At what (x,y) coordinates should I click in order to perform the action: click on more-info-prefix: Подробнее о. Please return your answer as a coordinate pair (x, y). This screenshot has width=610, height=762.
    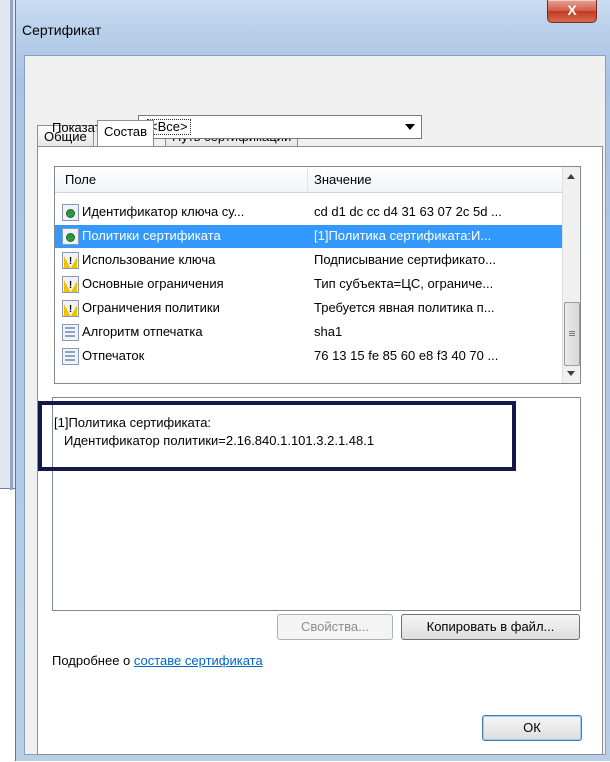
    Looking at the image, I should click on (93, 660).